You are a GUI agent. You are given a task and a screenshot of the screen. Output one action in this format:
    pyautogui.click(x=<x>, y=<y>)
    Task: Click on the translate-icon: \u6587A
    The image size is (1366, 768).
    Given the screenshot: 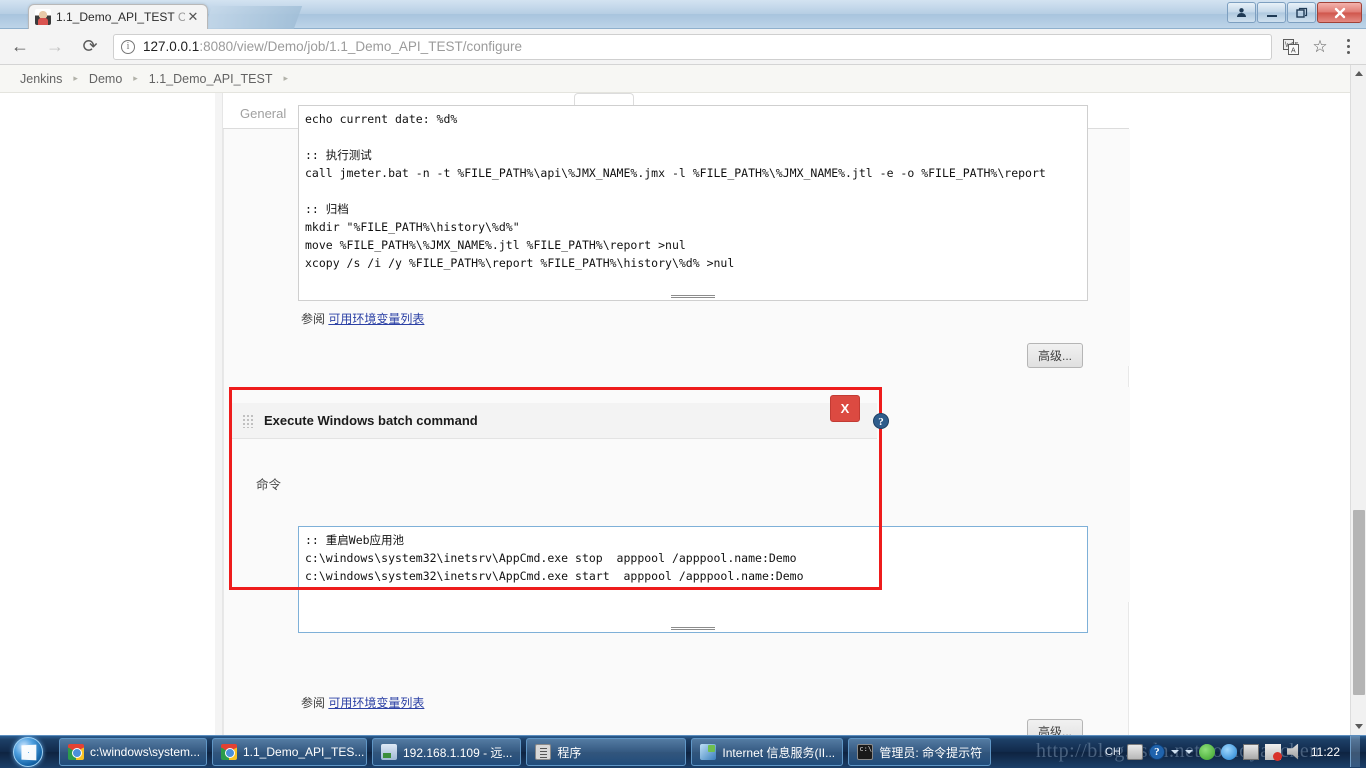 What is the action you would take?
    pyautogui.click(x=1291, y=47)
    